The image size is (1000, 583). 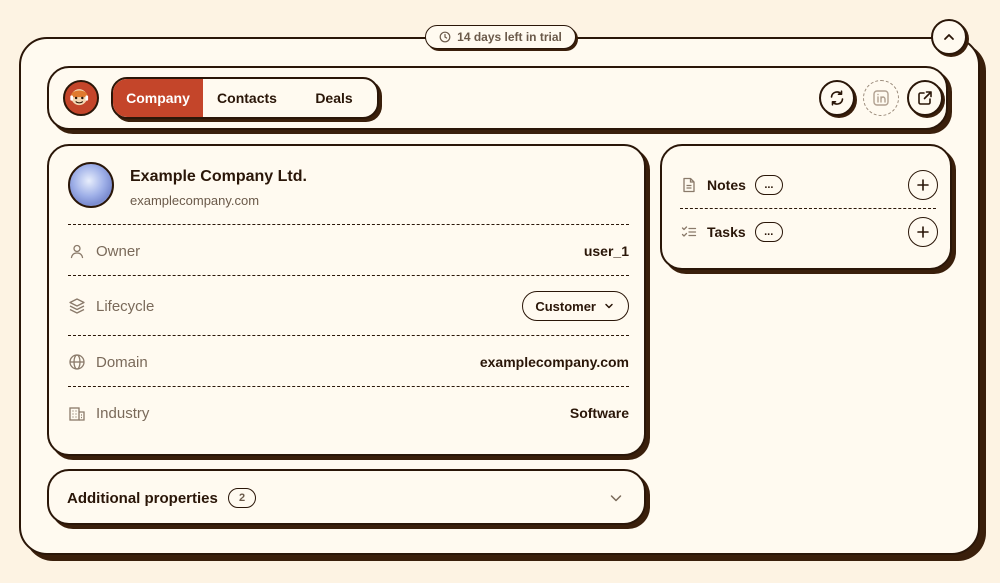 I want to click on chevron-up-icon, so click(x=949, y=37).